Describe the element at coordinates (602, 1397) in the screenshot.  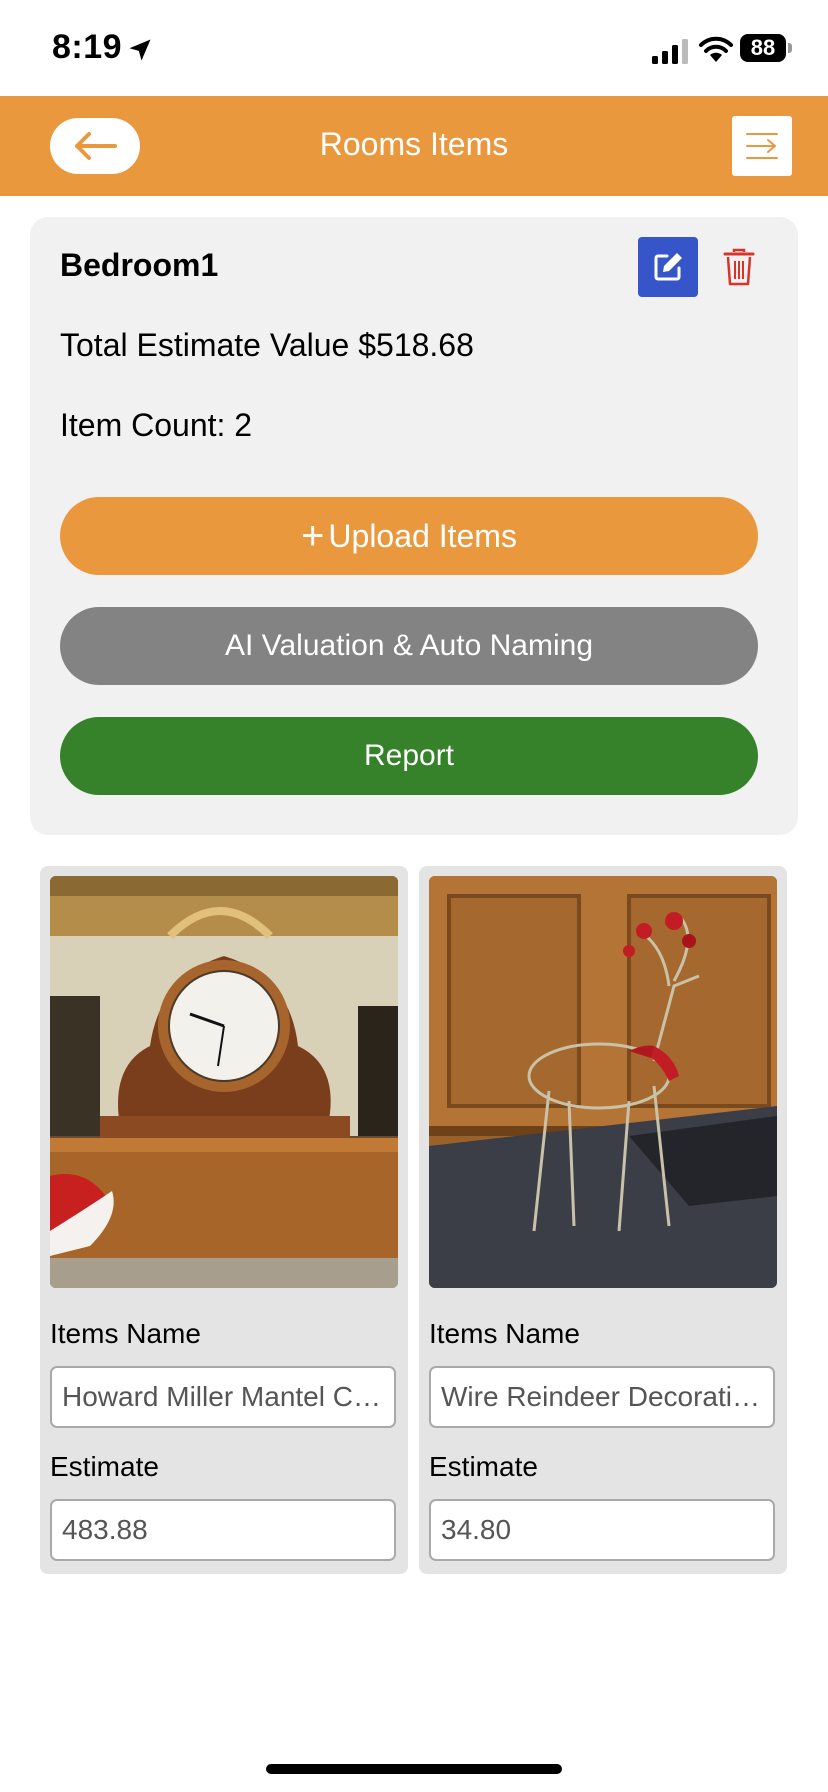
I see `item-name-input: Wire Reindeer Decoration` at that location.